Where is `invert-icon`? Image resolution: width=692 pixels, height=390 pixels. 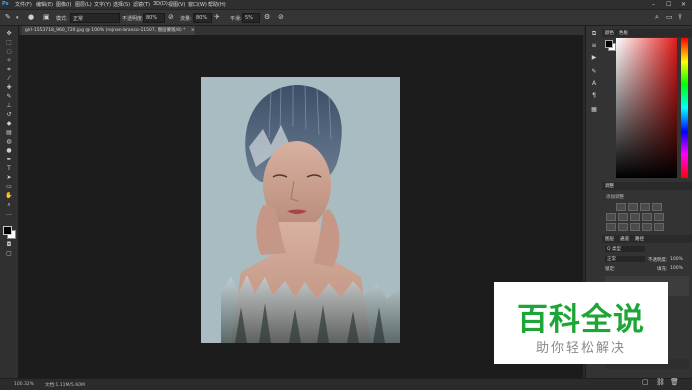
invert-icon is located at coordinates (611, 227).